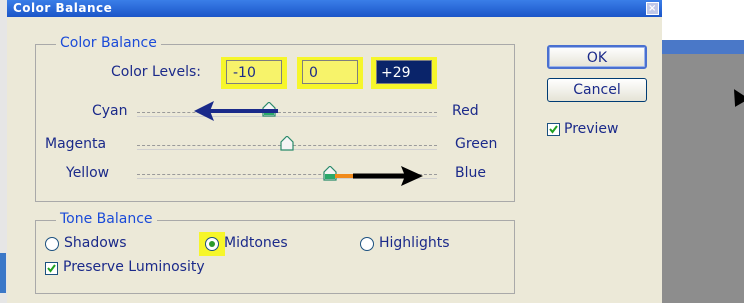 The height and width of the screenshot is (303, 744). I want to click on tone-balance-group-label: Tone Balance, so click(106, 219).